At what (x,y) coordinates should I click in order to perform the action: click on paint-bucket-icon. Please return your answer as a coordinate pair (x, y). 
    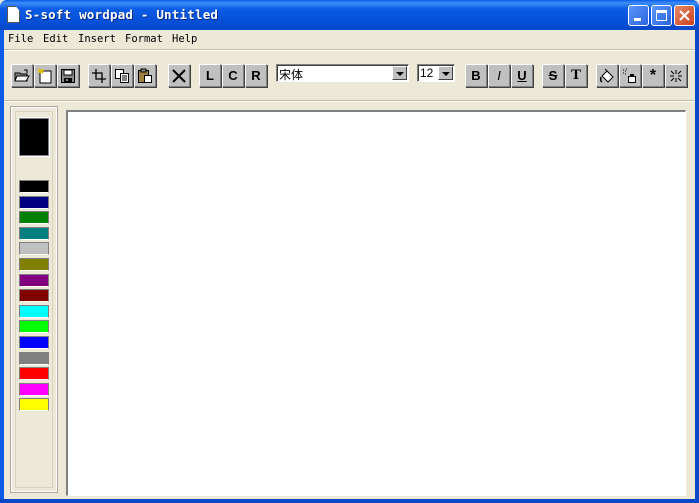
    Looking at the image, I should click on (607, 76).